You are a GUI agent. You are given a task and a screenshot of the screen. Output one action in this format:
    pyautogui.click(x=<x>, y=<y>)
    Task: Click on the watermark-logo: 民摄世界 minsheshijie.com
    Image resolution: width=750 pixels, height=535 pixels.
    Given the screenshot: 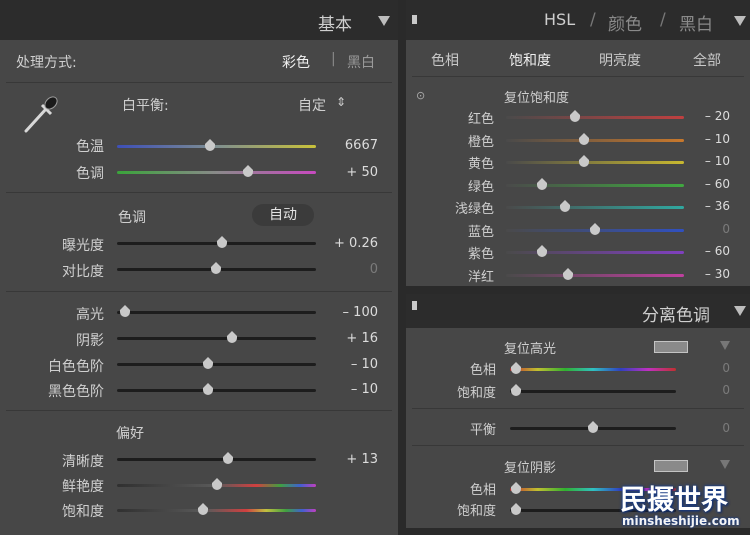 What is the action you would take?
    pyautogui.click(x=682, y=505)
    